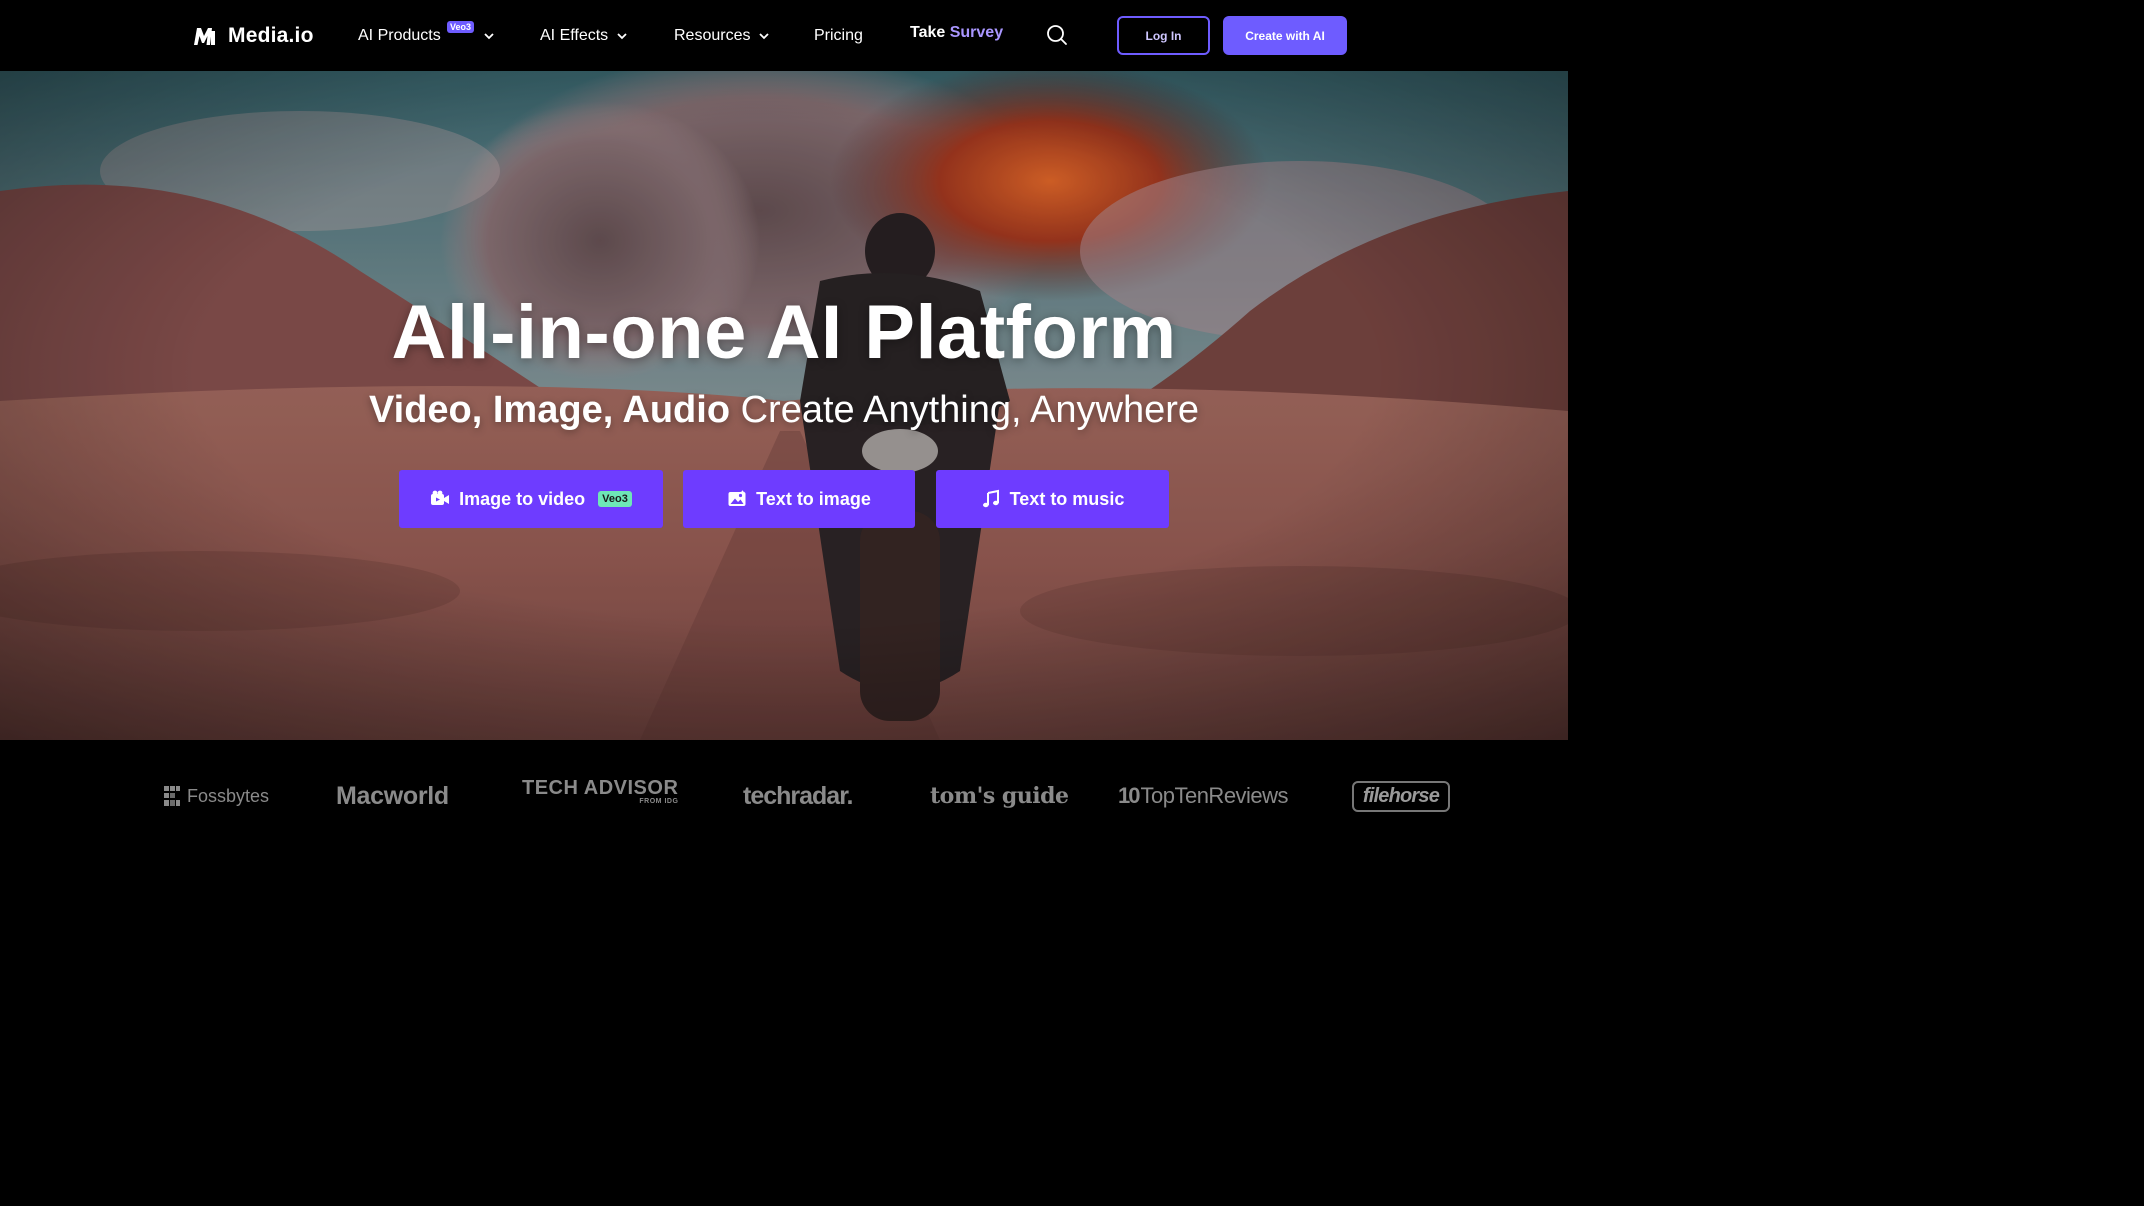 The height and width of the screenshot is (1206, 2144). What do you see at coordinates (440, 497) in the screenshot?
I see `video-camera-icon` at bounding box center [440, 497].